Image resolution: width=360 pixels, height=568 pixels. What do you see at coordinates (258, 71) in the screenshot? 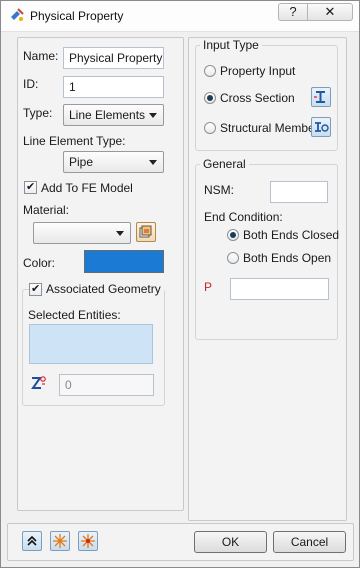
I see `property-input-label: Property Input` at bounding box center [258, 71].